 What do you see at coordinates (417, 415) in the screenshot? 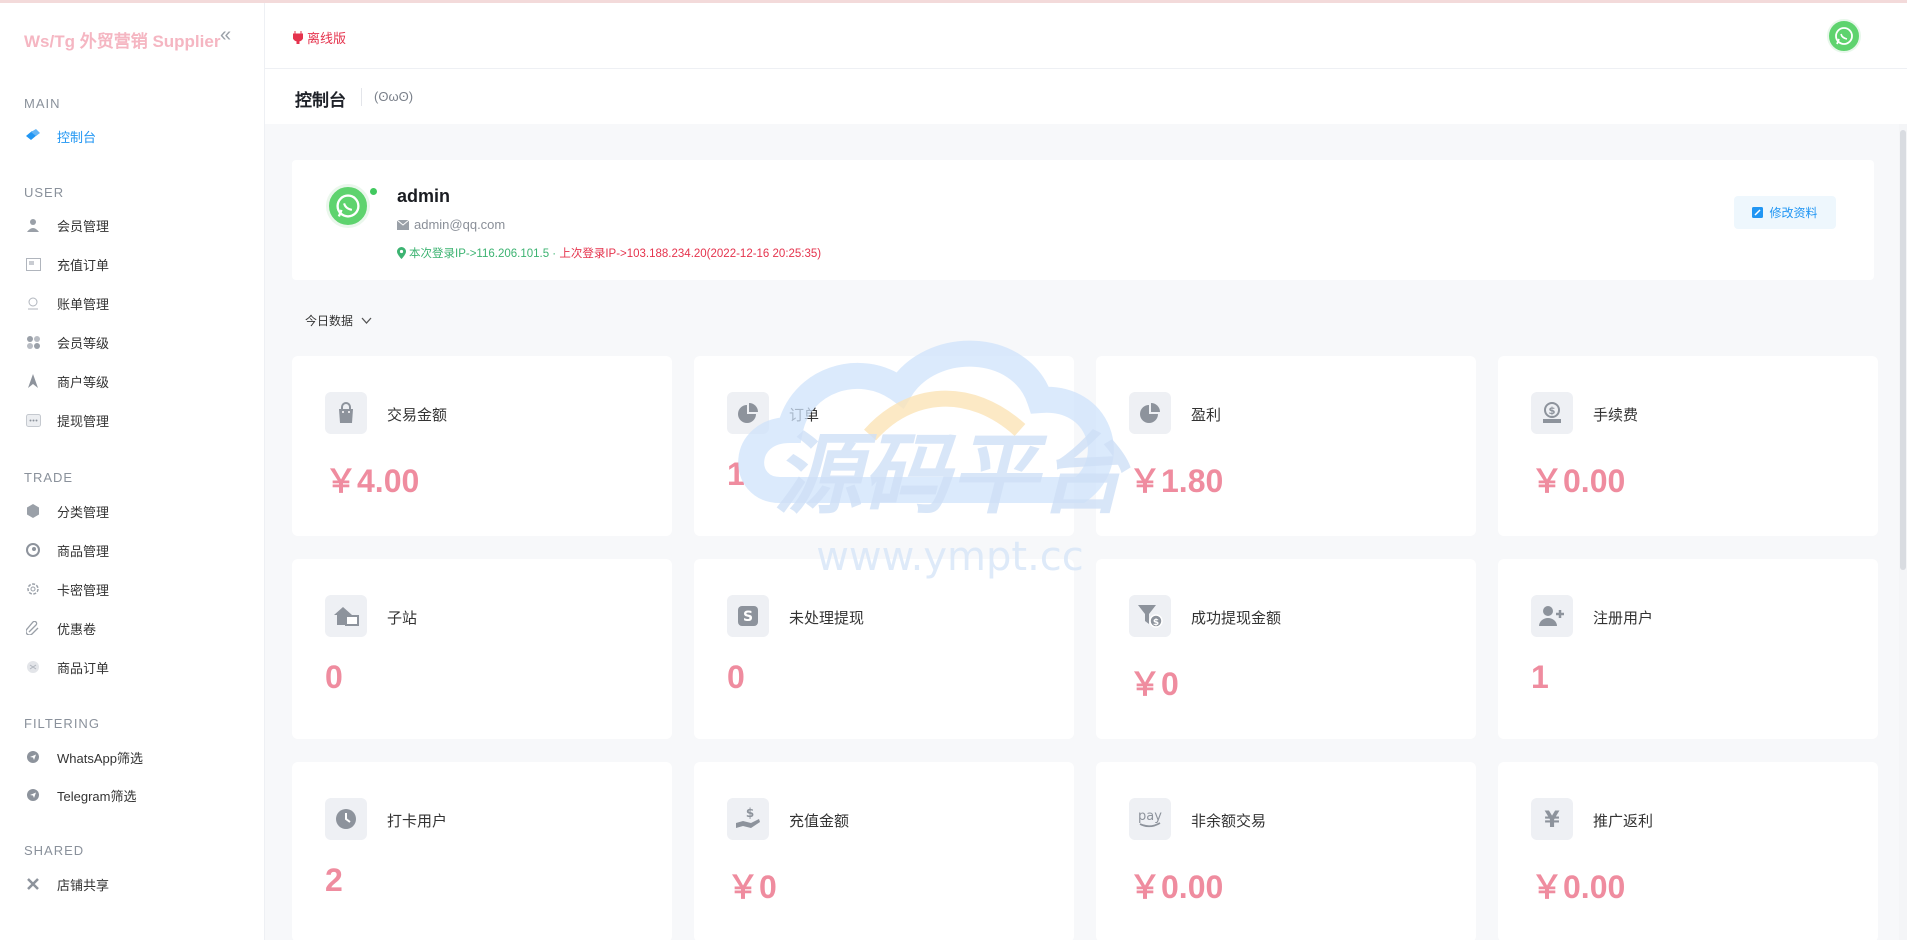
I see `stat-label: 交易金额` at bounding box center [417, 415].